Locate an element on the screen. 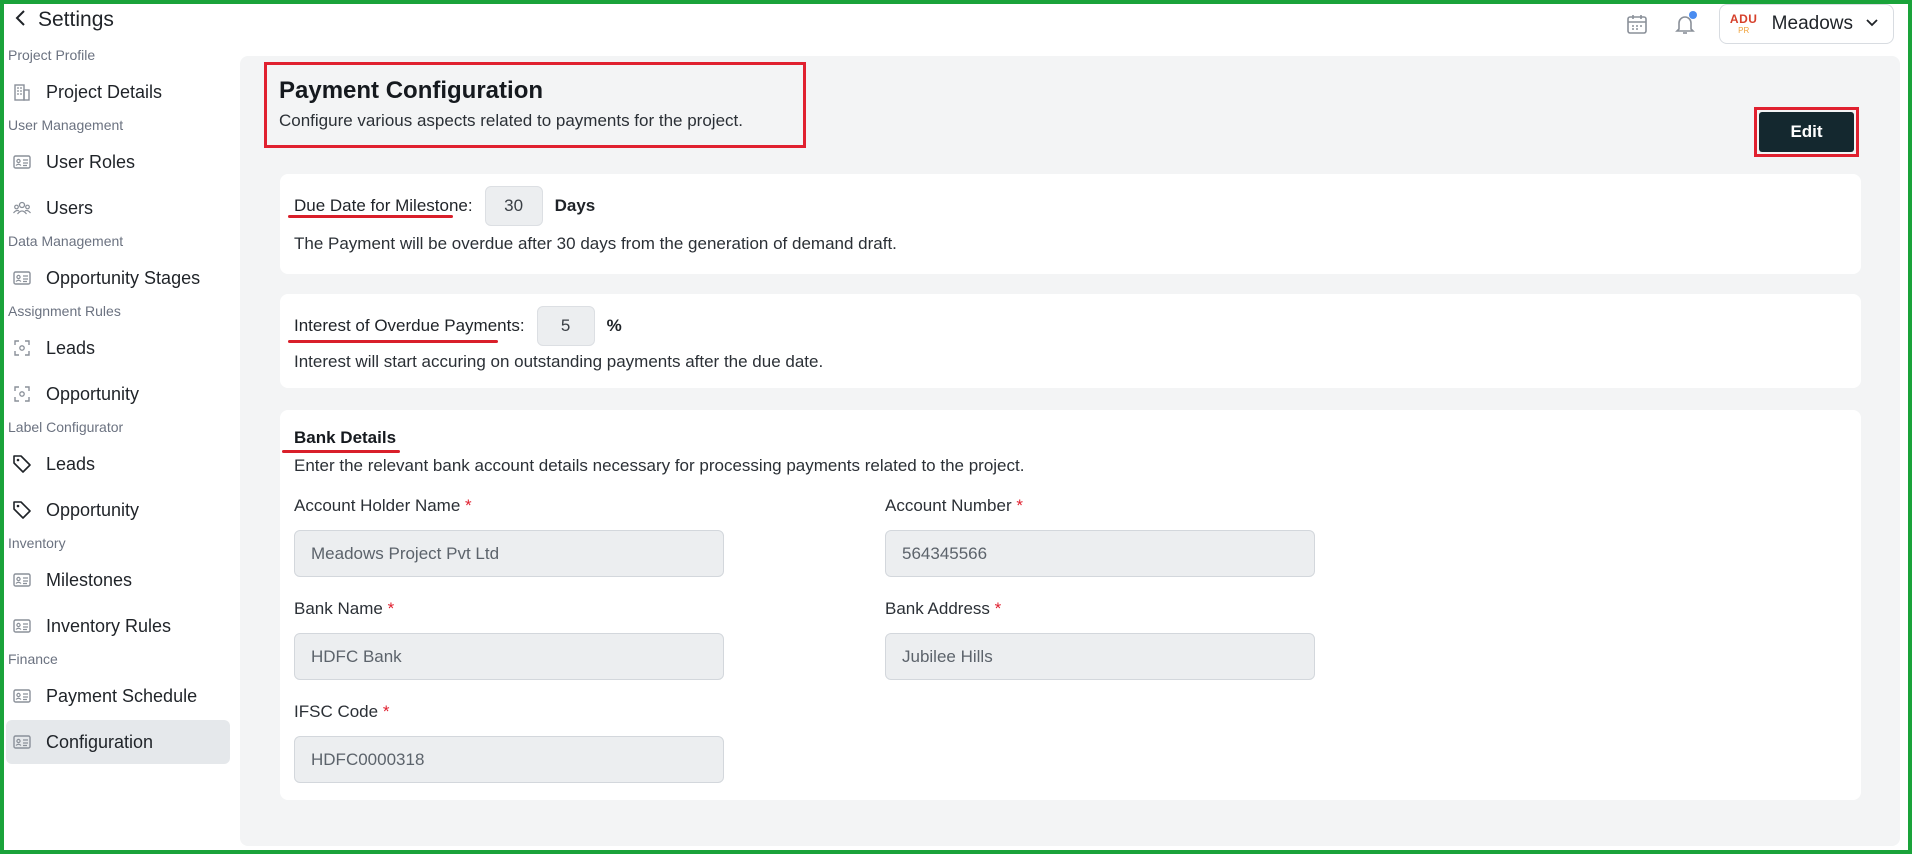 Image resolution: width=1912 pixels, height=854 pixels. project-switcher: ADU PR Meadows is located at coordinates (1806, 24).